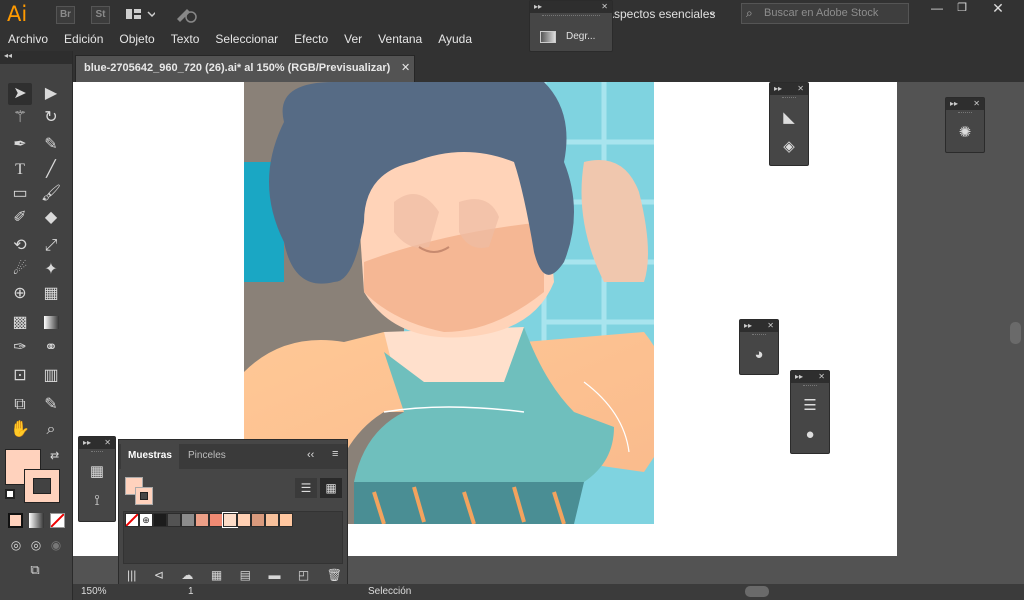  What do you see at coordinates (185, 40) in the screenshot?
I see `menu-texto: Texto` at bounding box center [185, 40].